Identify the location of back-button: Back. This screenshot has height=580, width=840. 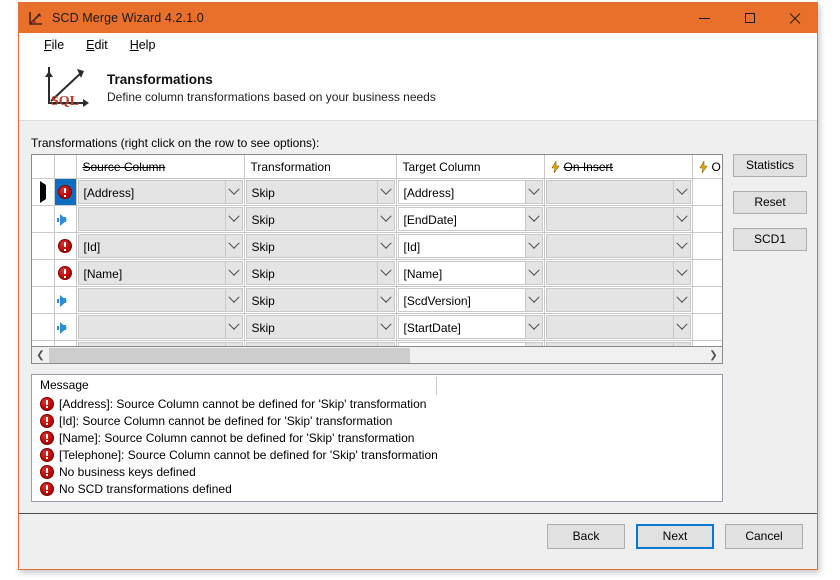
(586, 536).